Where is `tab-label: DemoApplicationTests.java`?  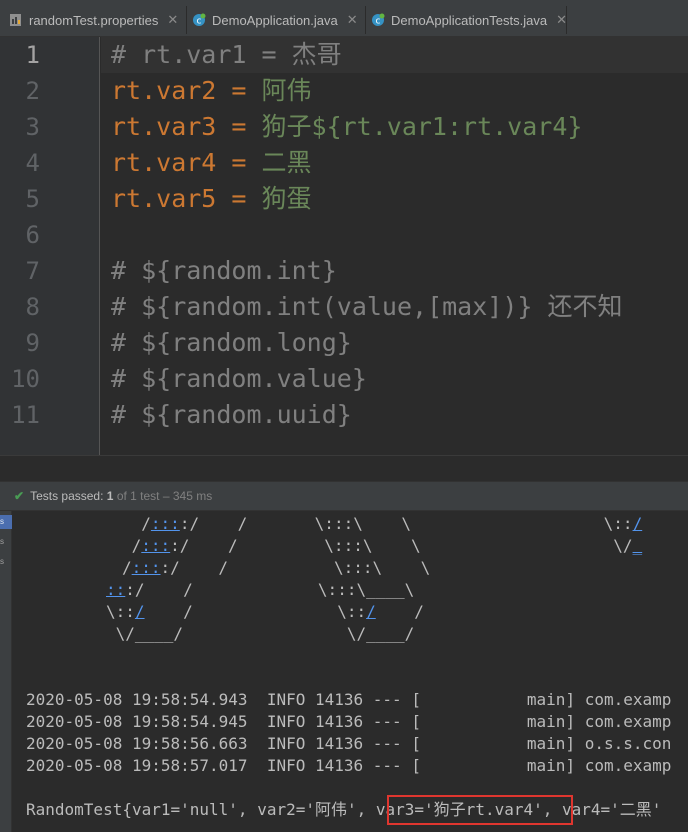 tab-label: DemoApplicationTests.java is located at coordinates (469, 20).